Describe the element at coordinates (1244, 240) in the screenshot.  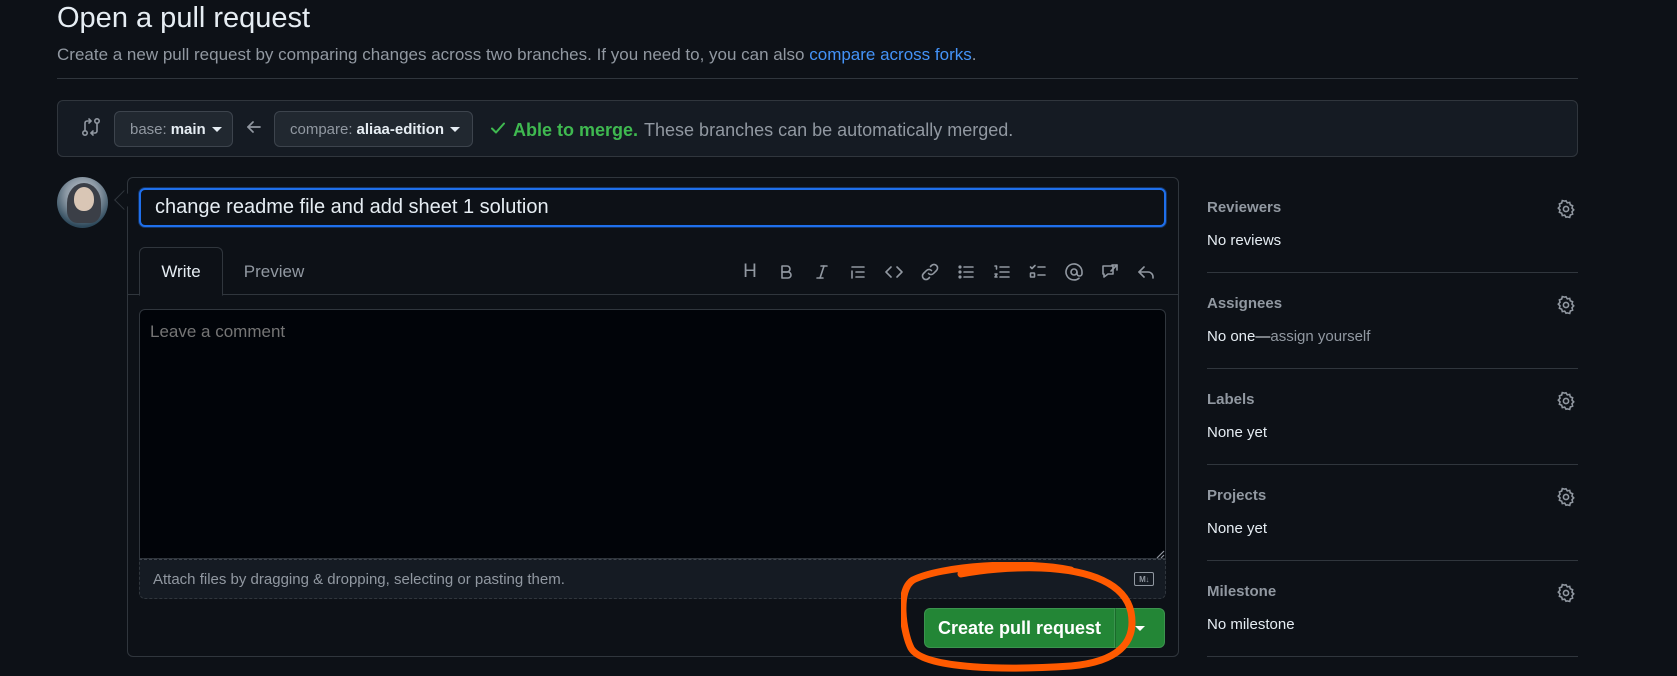
I see `reviewers-value: No reviews` at that location.